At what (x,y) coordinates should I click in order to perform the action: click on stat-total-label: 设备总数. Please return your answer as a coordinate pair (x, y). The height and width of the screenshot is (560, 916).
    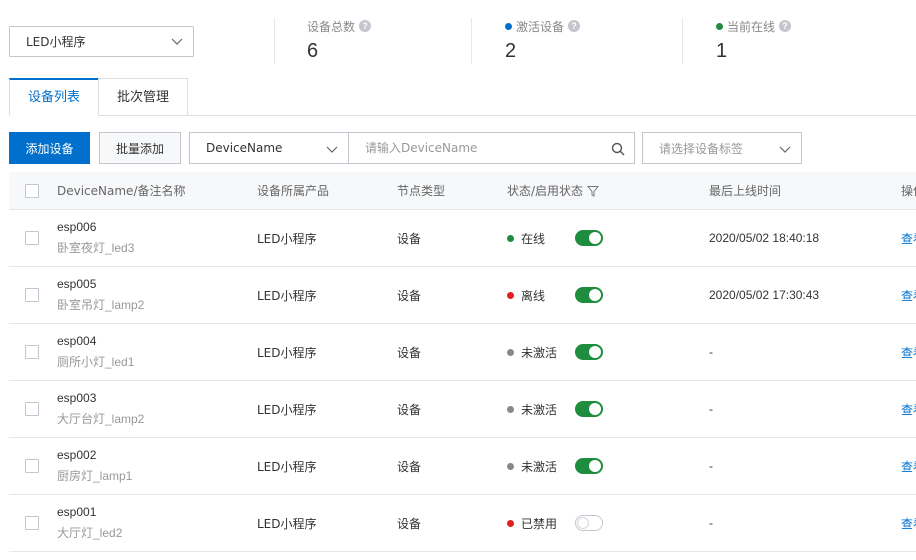
    Looking at the image, I should click on (331, 26).